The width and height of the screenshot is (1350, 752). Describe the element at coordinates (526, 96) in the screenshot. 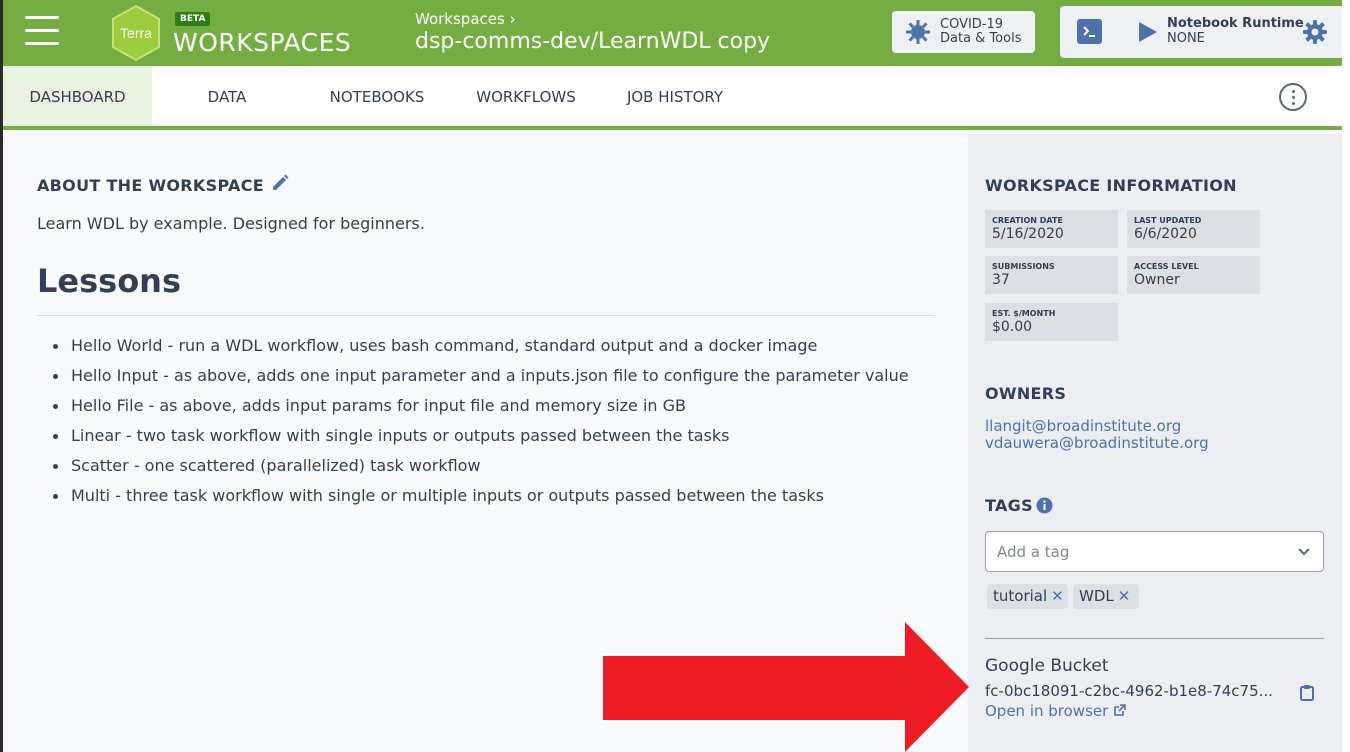

I see `tab-workflows: WORKFLOWS` at that location.